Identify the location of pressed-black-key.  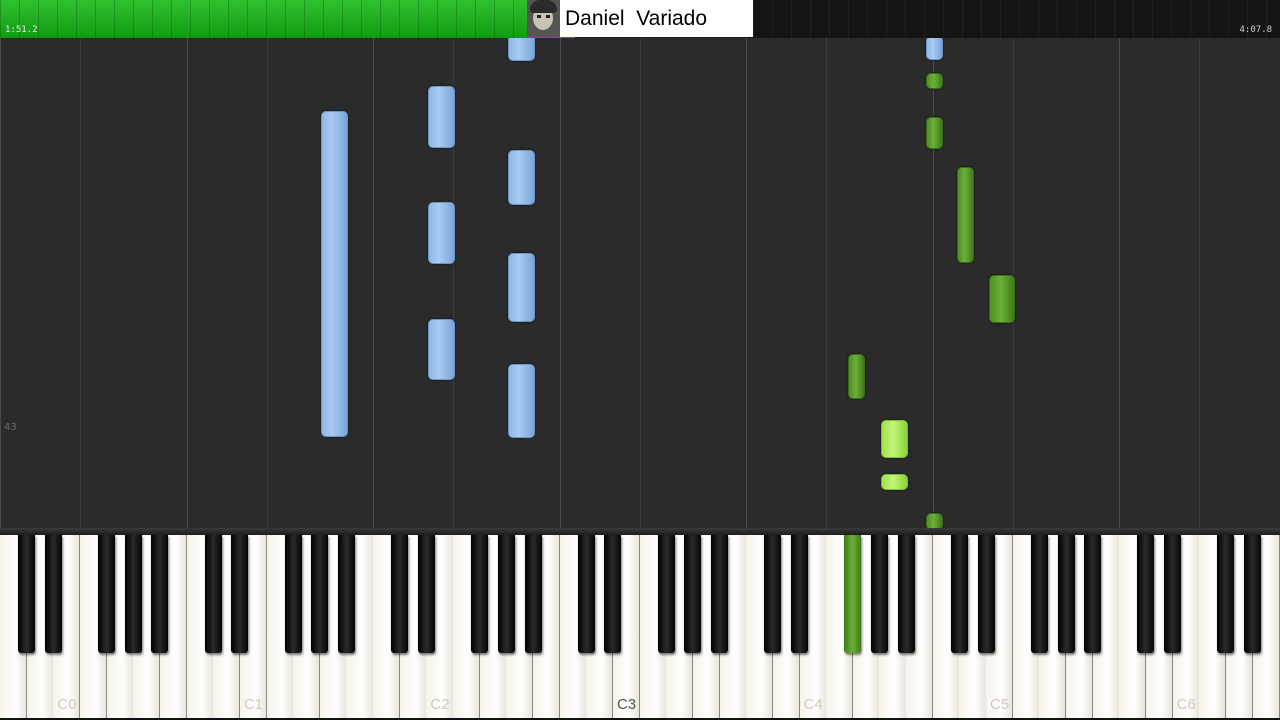
(853, 594).